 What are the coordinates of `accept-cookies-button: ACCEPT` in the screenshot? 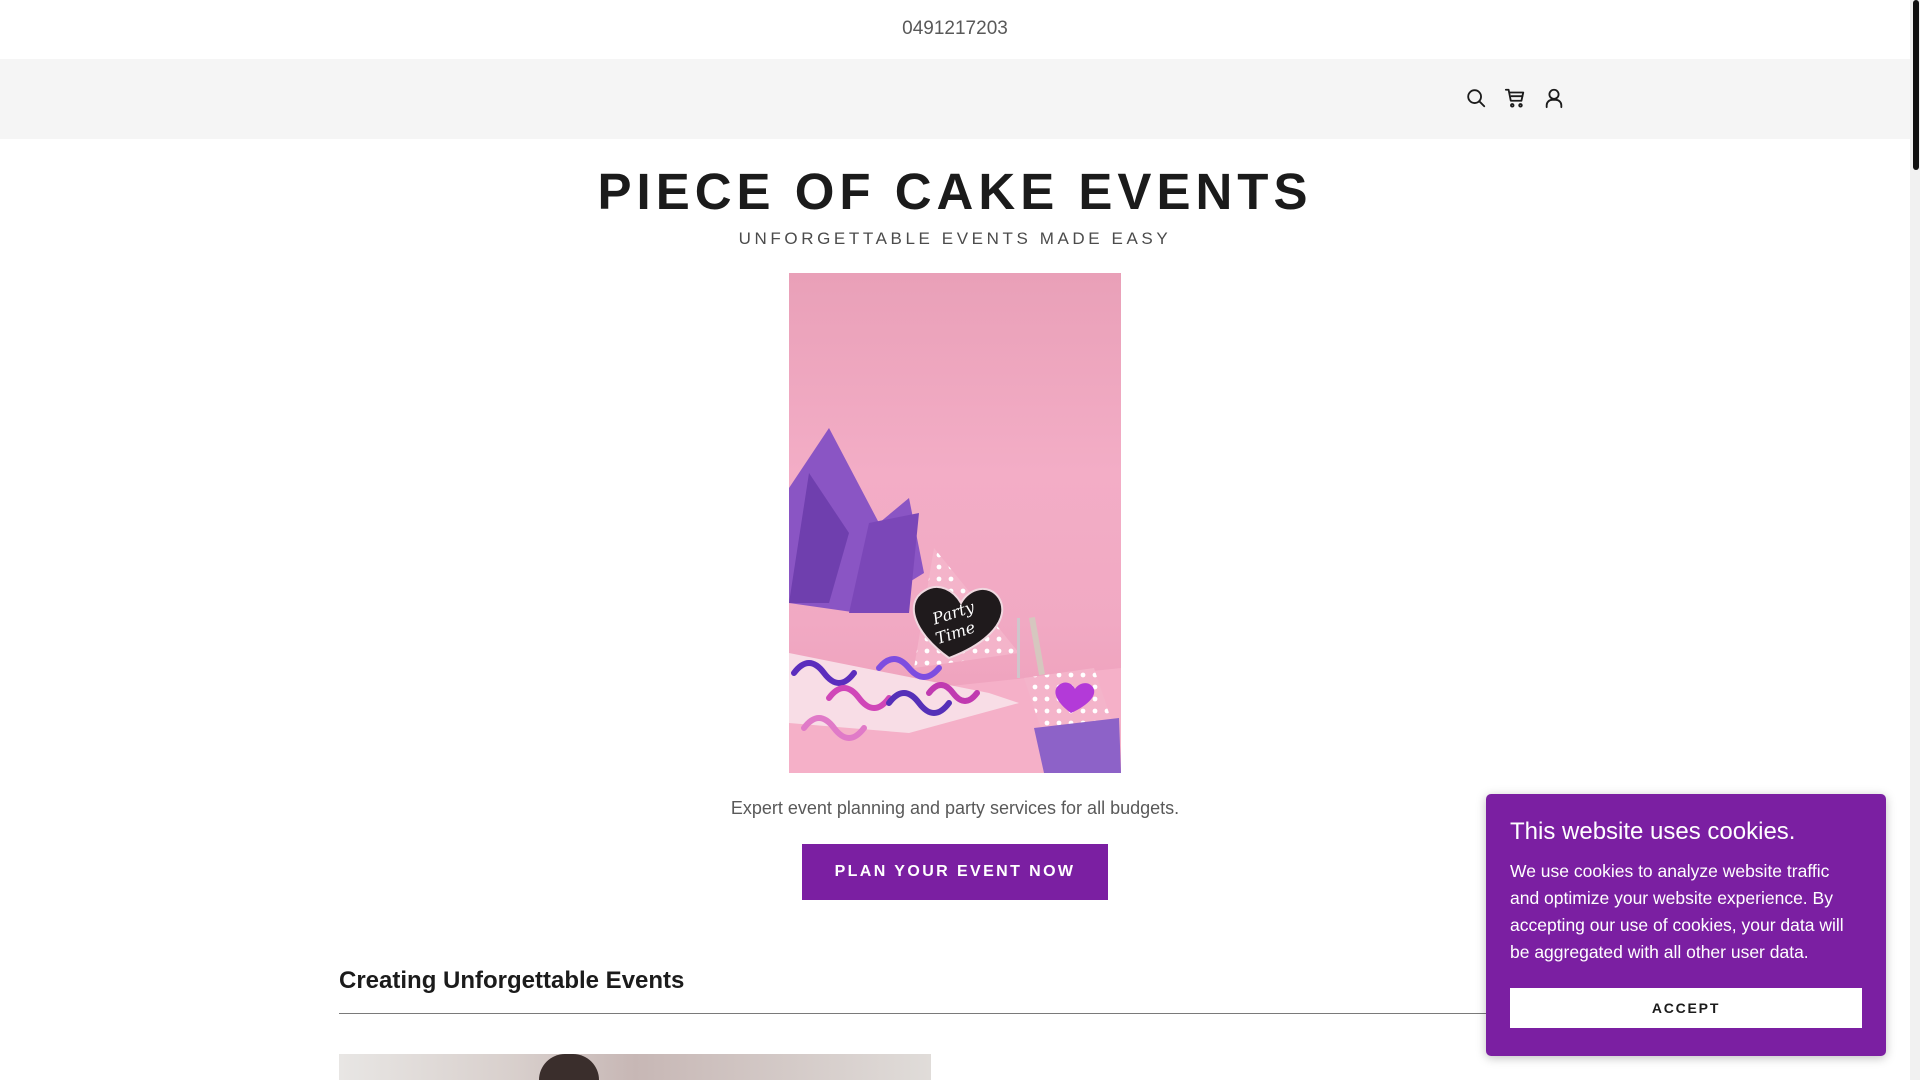 It's located at (1686, 1008).